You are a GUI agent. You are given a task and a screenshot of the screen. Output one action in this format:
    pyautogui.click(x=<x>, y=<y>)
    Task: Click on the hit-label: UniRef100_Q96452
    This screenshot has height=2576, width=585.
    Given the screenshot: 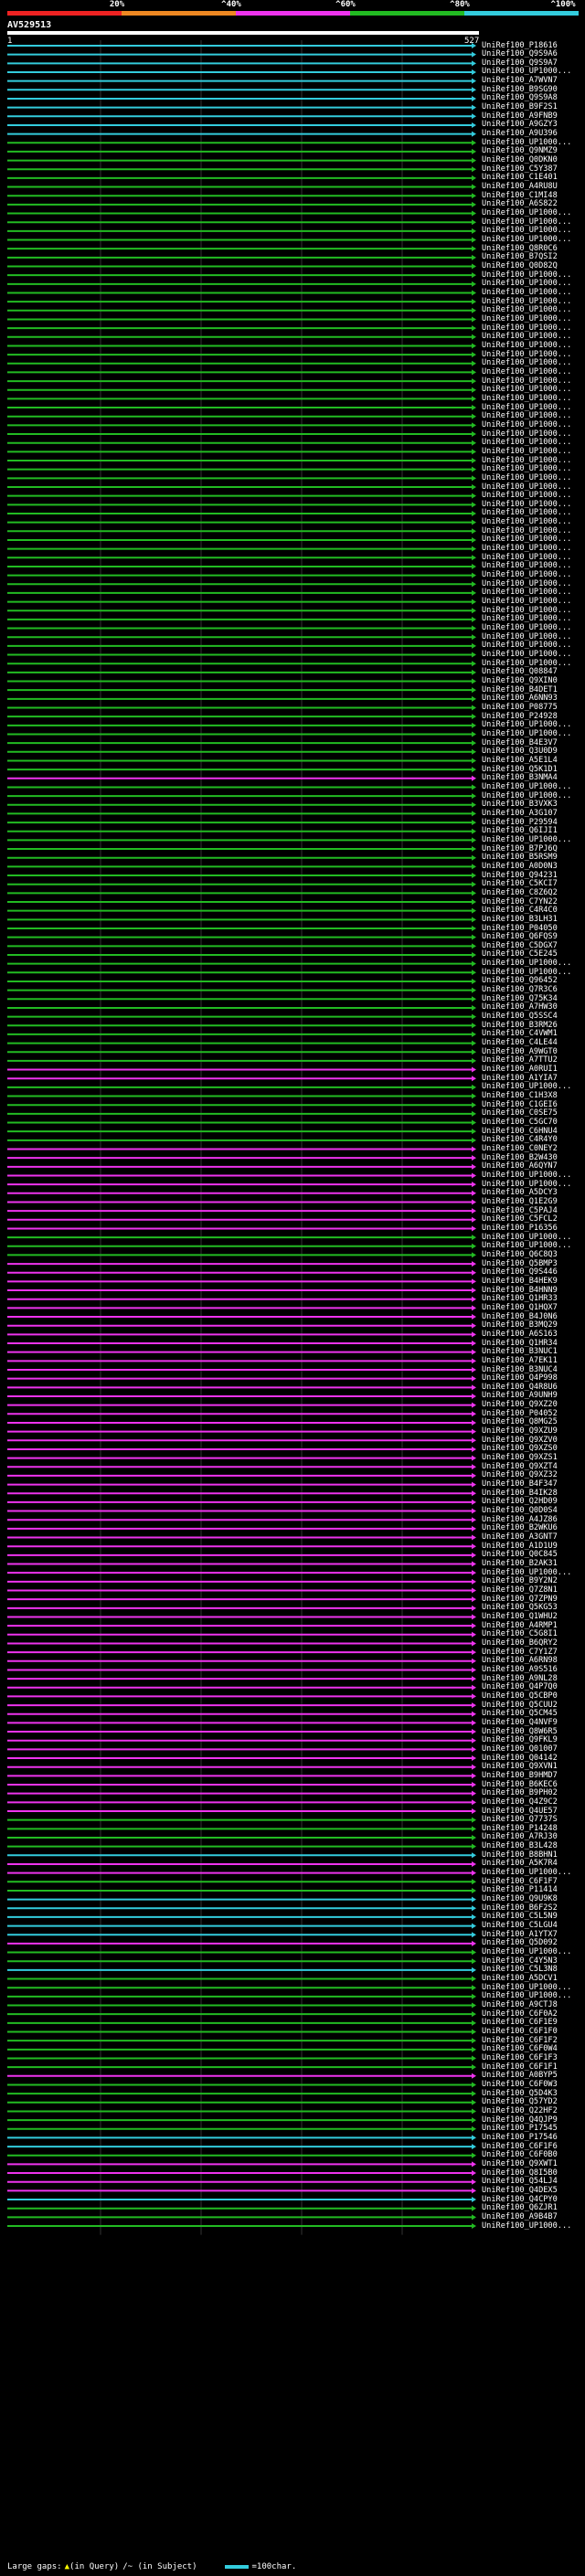 What is the action you would take?
    pyautogui.click(x=520, y=981)
    